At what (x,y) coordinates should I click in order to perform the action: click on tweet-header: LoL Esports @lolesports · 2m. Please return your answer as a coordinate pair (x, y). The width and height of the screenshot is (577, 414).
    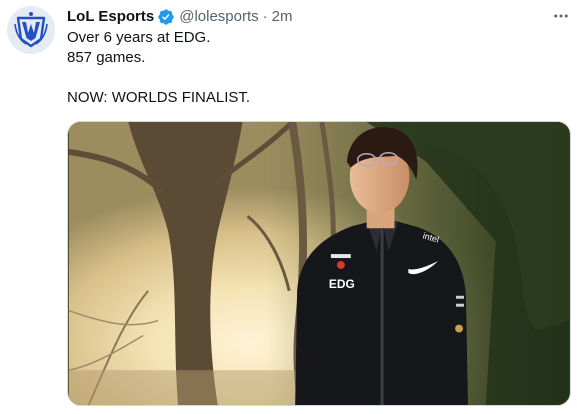
    Looking at the image, I should click on (180, 17).